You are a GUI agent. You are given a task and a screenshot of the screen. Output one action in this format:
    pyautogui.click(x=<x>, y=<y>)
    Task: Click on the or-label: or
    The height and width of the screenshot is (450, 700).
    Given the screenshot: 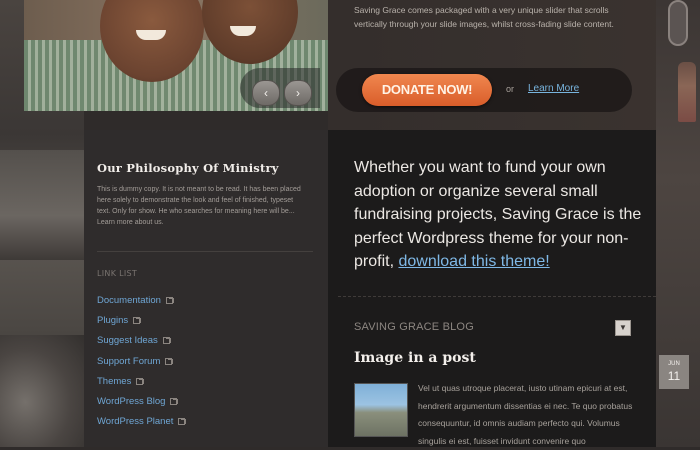 What is the action you would take?
    pyautogui.click(x=510, y=89)
    